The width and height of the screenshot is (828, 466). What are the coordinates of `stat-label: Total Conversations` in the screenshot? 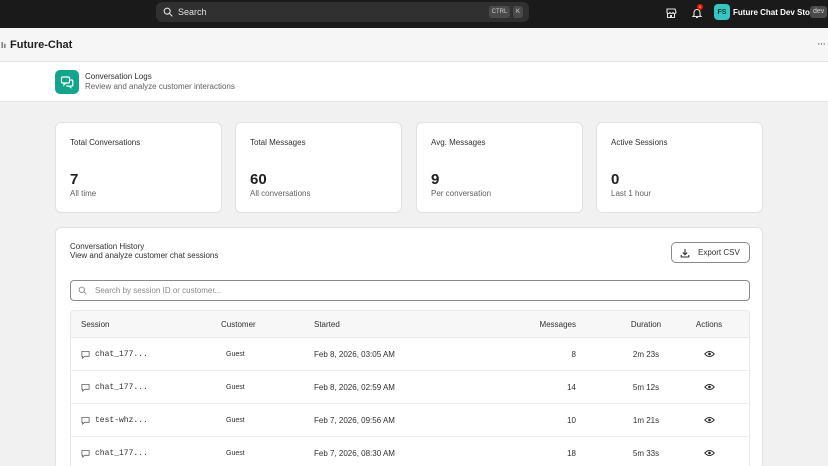 It's located at (105, 142).